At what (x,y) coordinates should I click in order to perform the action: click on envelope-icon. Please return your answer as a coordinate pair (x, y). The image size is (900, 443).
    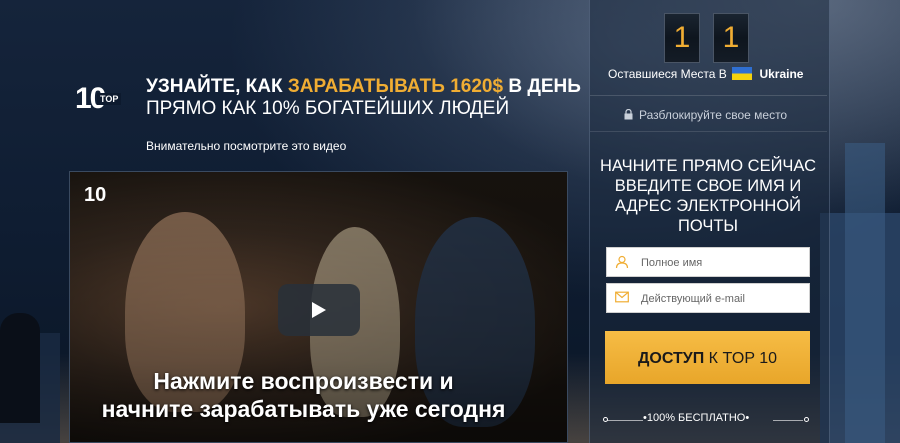
    Looking at the image, I should click on (622, 297).